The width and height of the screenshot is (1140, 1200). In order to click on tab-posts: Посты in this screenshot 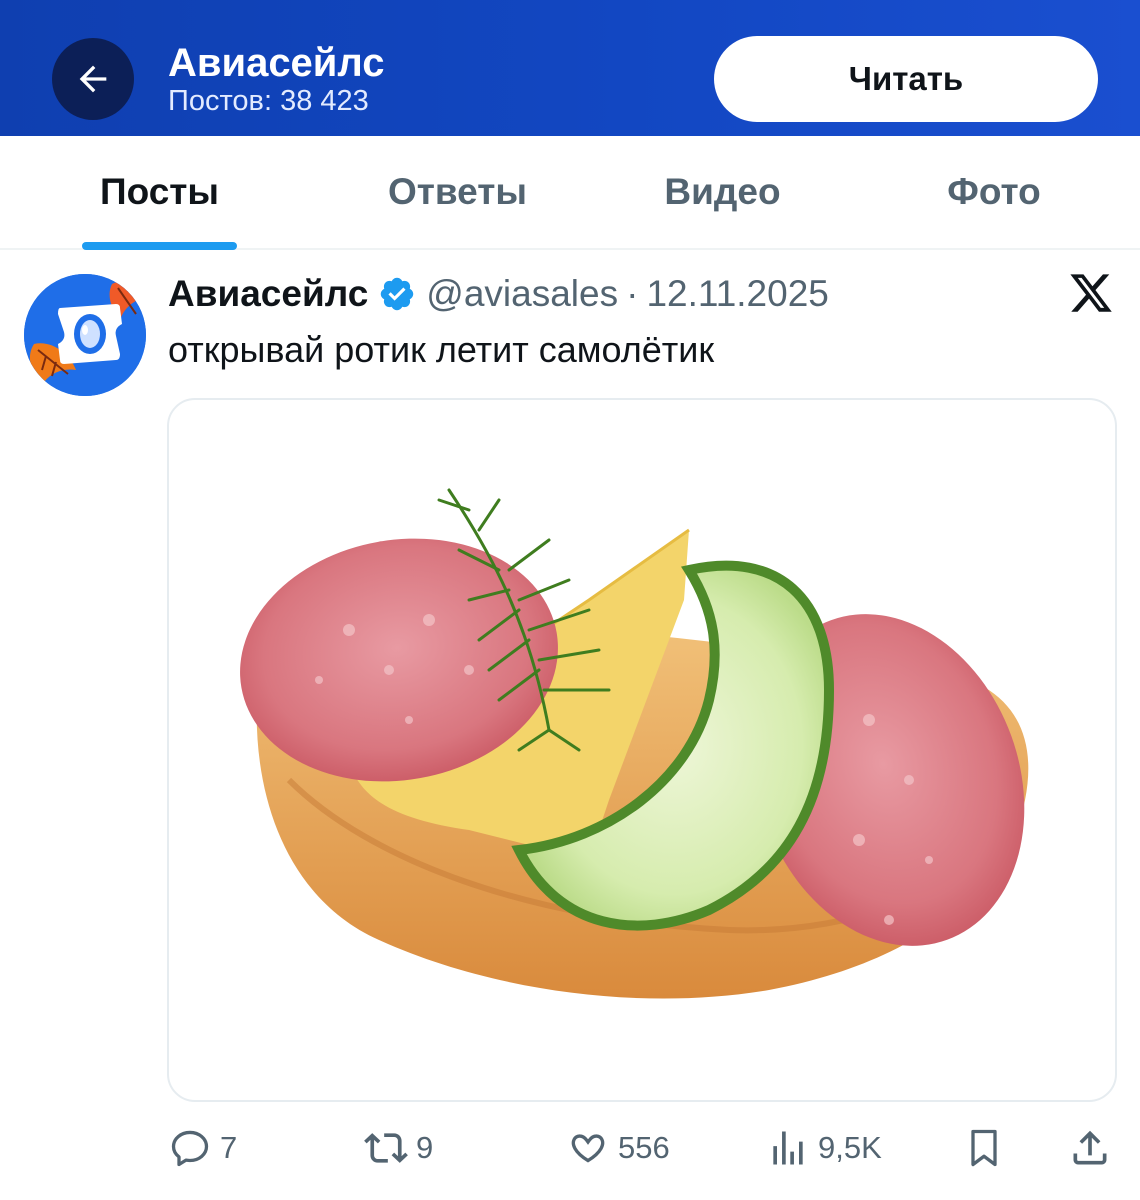, I will do `click(159, 192)`.